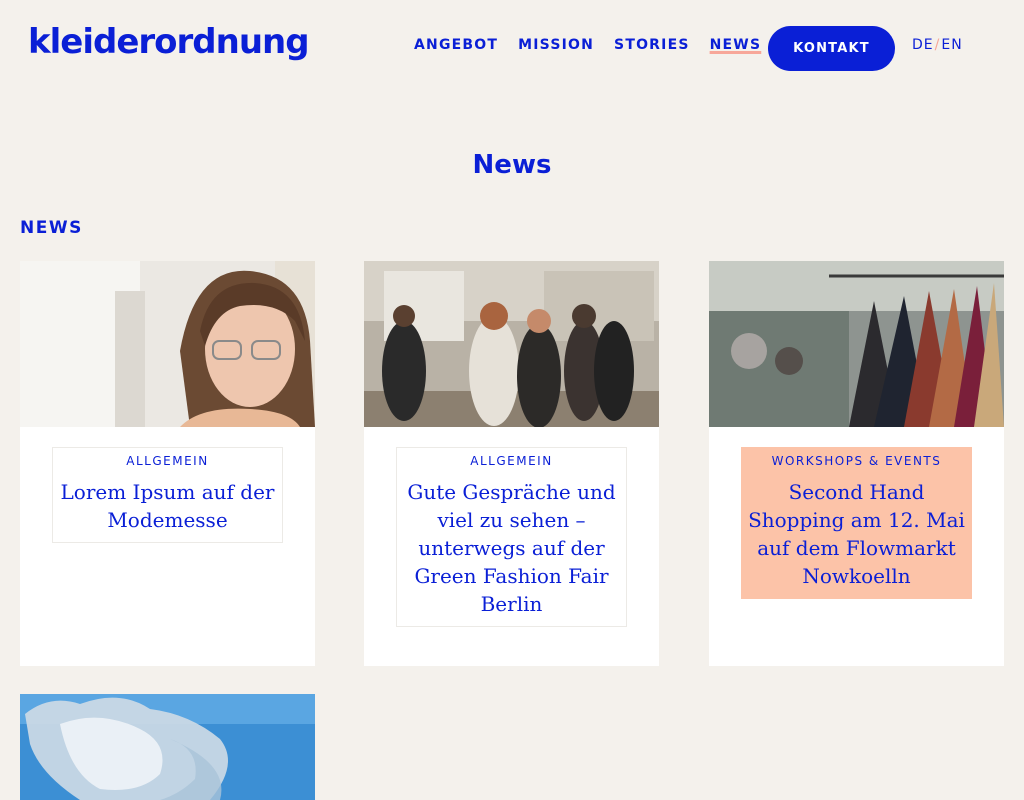 This screenshot has height=800, width=1024. I want to click on section-label: NEWS, so click(51, 228).